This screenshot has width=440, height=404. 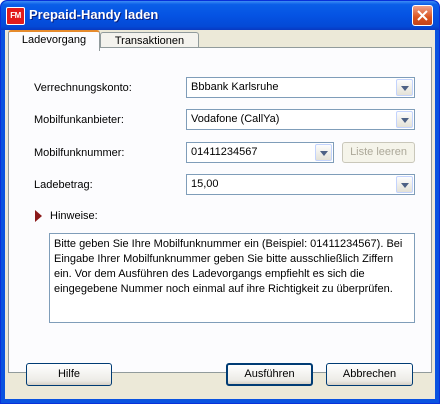 I want to click on close-button, so click(x=422, y=15).